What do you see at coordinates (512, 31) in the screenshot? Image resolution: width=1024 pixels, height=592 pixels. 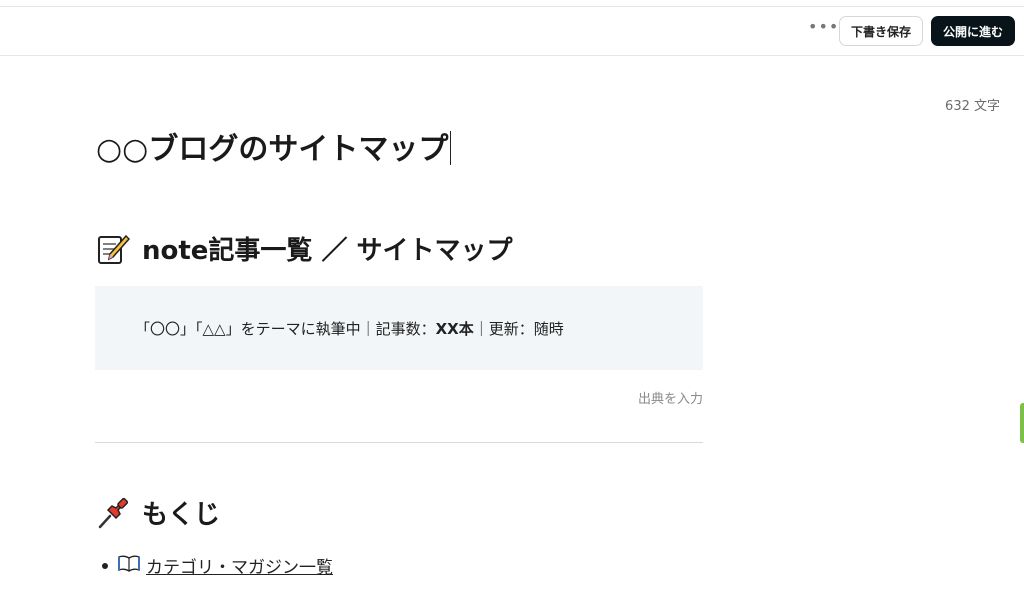 I see `editor-toolbar: ••• 下書き保存 公開に進む` at bounding box center [512, 31].